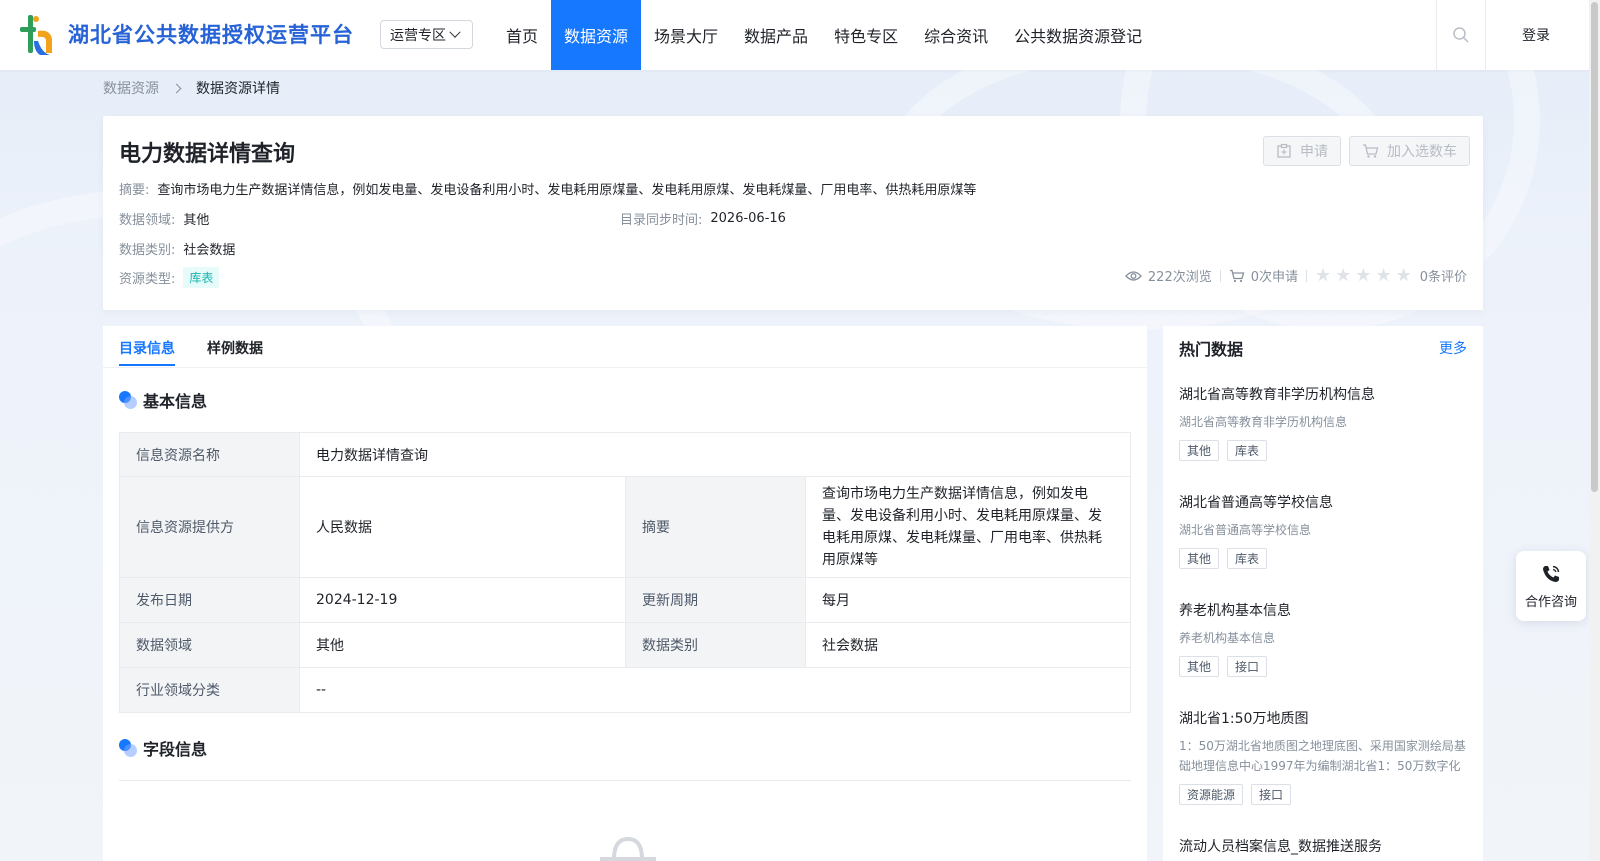  I want to click on cooperation-consult-button: 合作咨询, so click(1551, 586).